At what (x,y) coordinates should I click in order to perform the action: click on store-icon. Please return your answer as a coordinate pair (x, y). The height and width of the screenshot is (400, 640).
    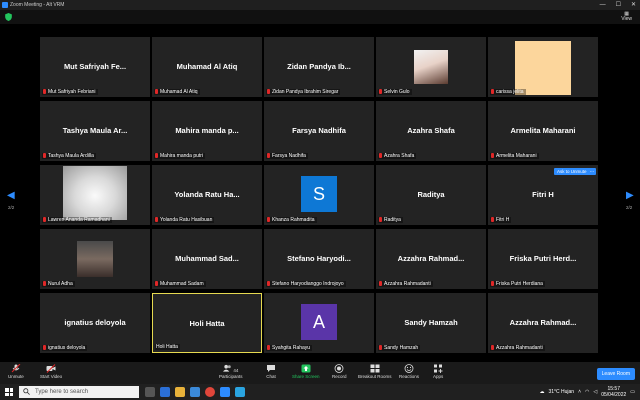
    Looking at the image, I should click on (195, 392).